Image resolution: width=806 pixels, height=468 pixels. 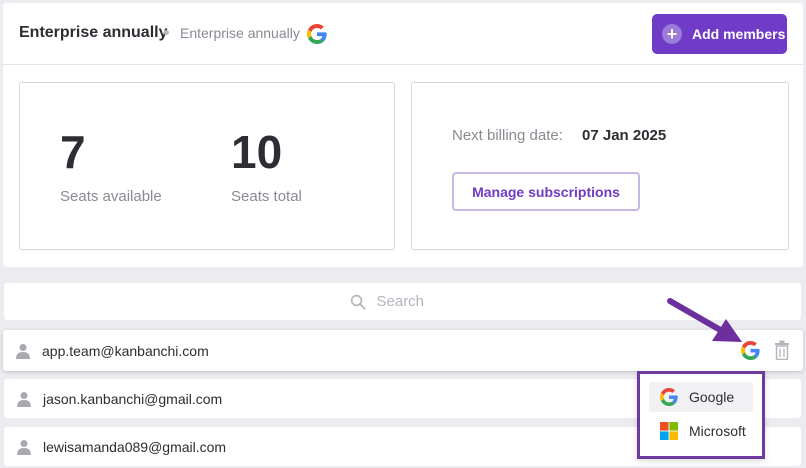 What do you see at coordinates (701, 415) in the screenshot?
I see `auth-provider-menu: Google Microsoft` at bounding box center [701, 415].